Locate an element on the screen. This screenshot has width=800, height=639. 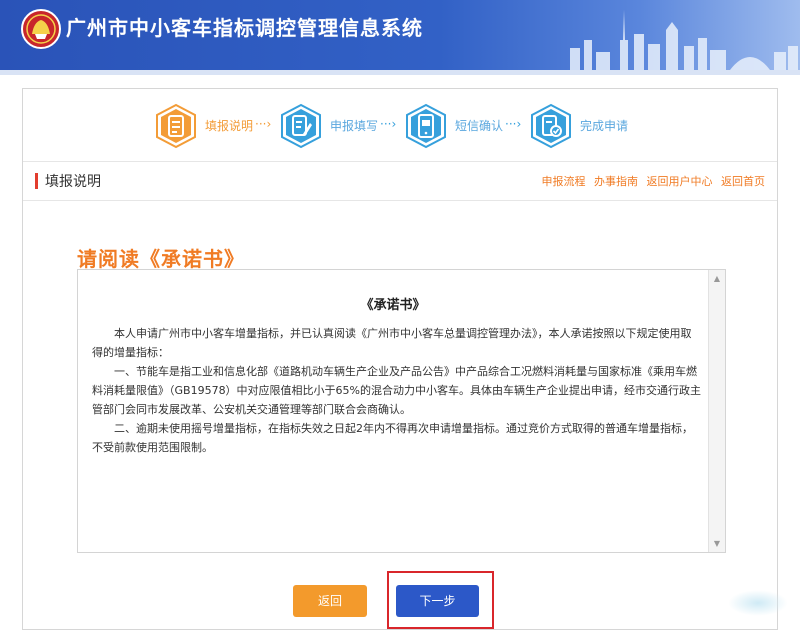
back-button: 返回 is located at coordinates (330, 601).